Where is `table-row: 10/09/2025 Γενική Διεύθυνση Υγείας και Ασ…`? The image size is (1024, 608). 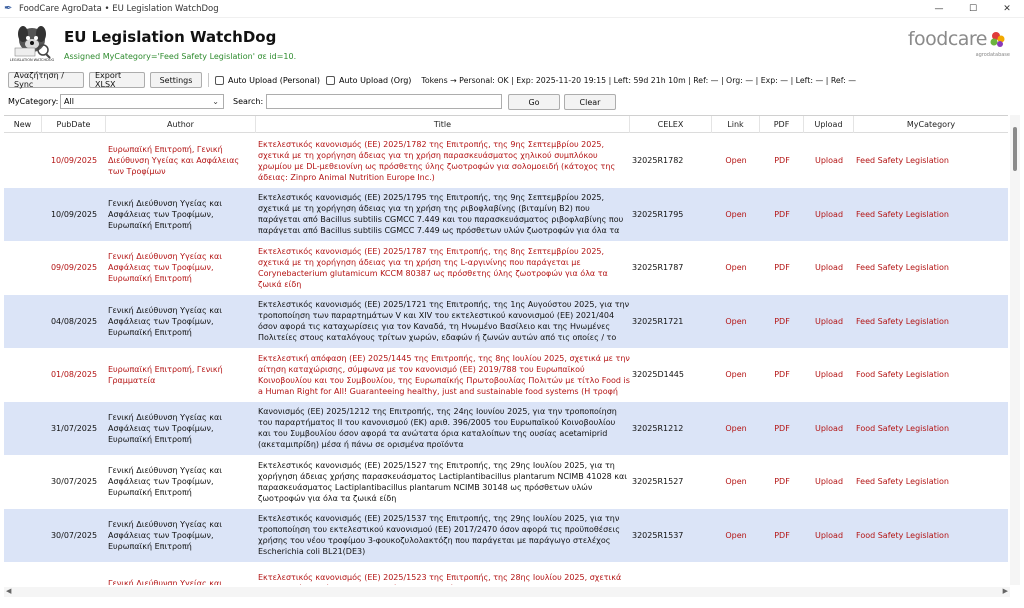
table-row: 10/09/2025 Γενική Διεύθυνση Υγείας και Ασ… is located at coordinates (506, 214).